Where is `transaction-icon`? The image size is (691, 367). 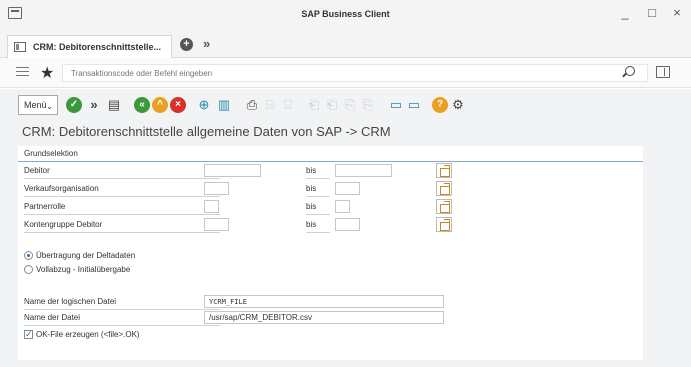 transaction-icon is located at coordinates (20, 47).